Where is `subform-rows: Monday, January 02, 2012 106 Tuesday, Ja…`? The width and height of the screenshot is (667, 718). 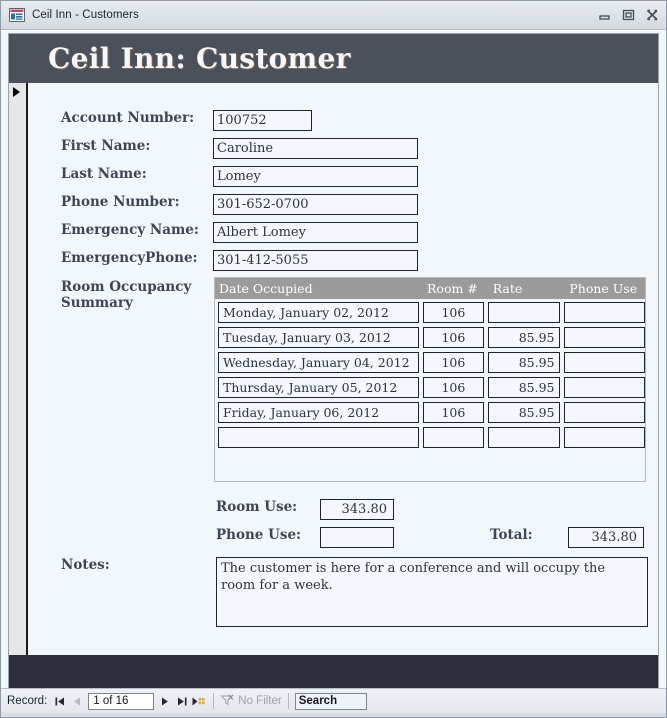 subform-rows: Monday, January 02, 2012 106 Tuesday, Ja… is located at coordinates (430, 373).